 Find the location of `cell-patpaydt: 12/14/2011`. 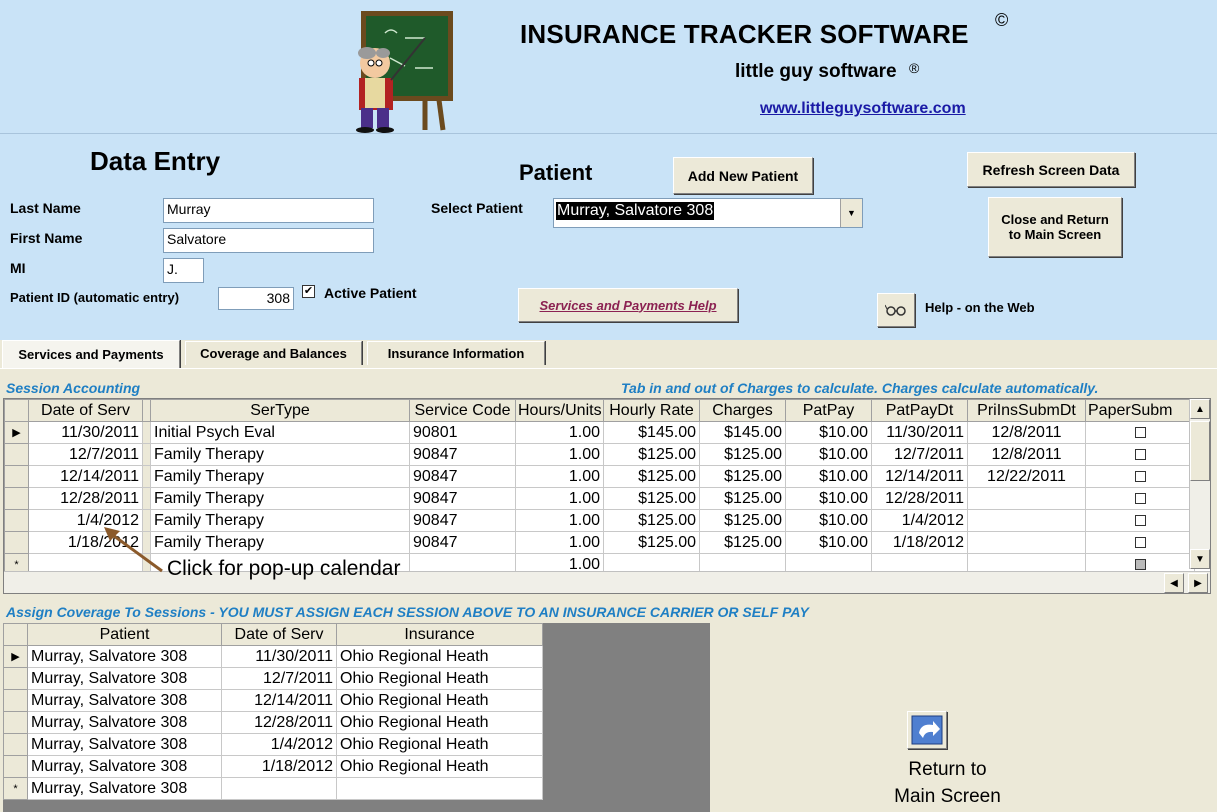

cell-patpaydt: 12/14/2011 is located at coordinates (919, 476).